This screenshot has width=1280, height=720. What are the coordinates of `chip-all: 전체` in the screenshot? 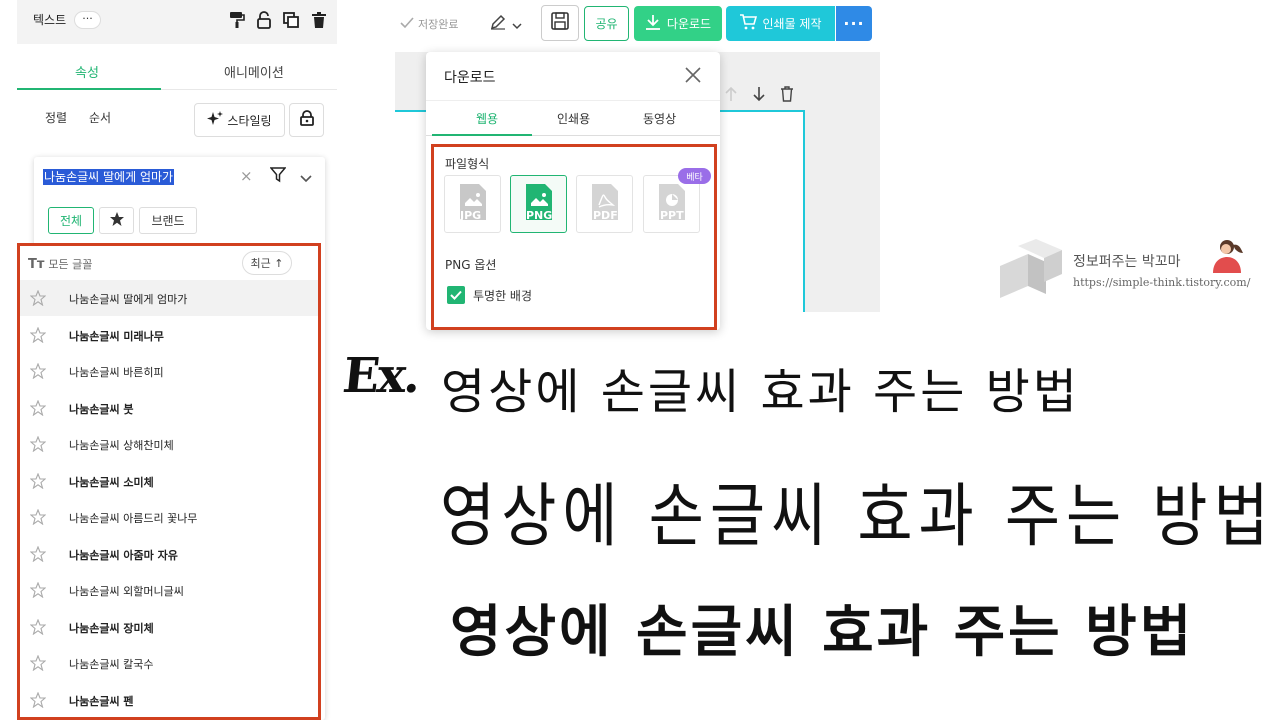 It's located at (71, 220).